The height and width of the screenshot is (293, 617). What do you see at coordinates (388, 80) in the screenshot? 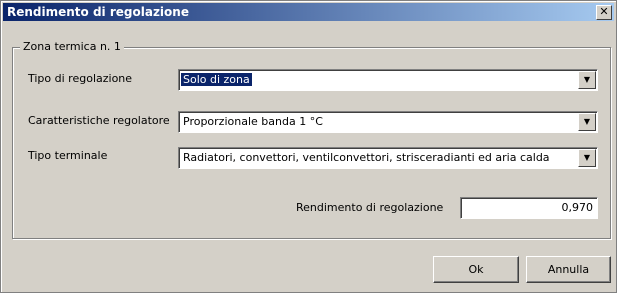
I see `tipo-regolazione-select: Solo di zona ▼` at bounding box center [388, 80].